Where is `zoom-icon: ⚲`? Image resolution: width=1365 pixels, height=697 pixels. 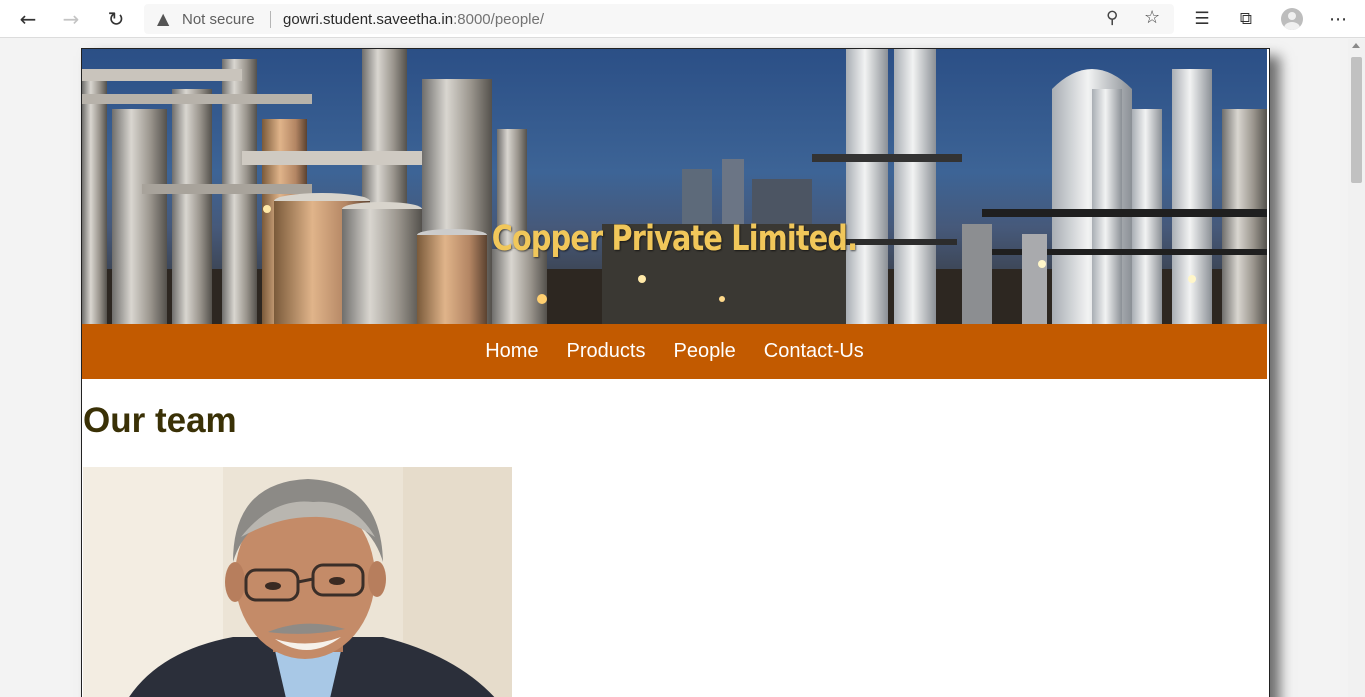
zoom-icon: ⚲ is located at coordinates (1112, 18).